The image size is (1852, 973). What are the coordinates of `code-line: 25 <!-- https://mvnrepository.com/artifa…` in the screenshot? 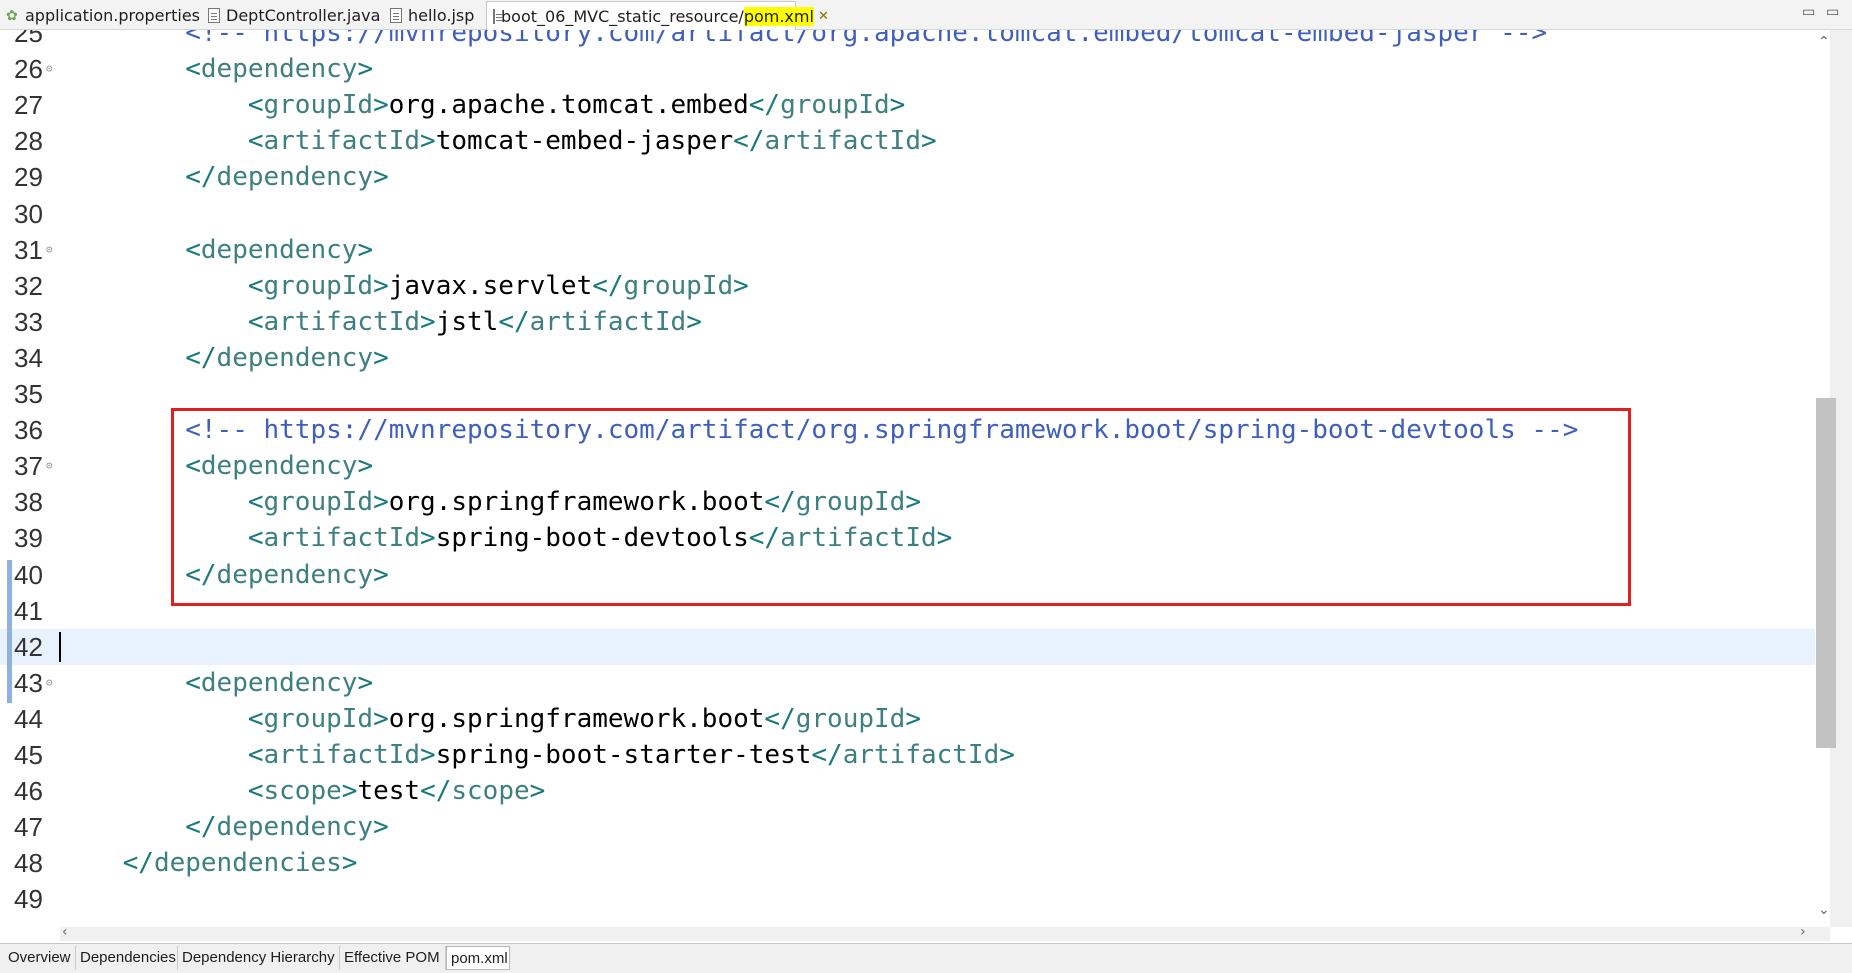 It's located at (907, 40).